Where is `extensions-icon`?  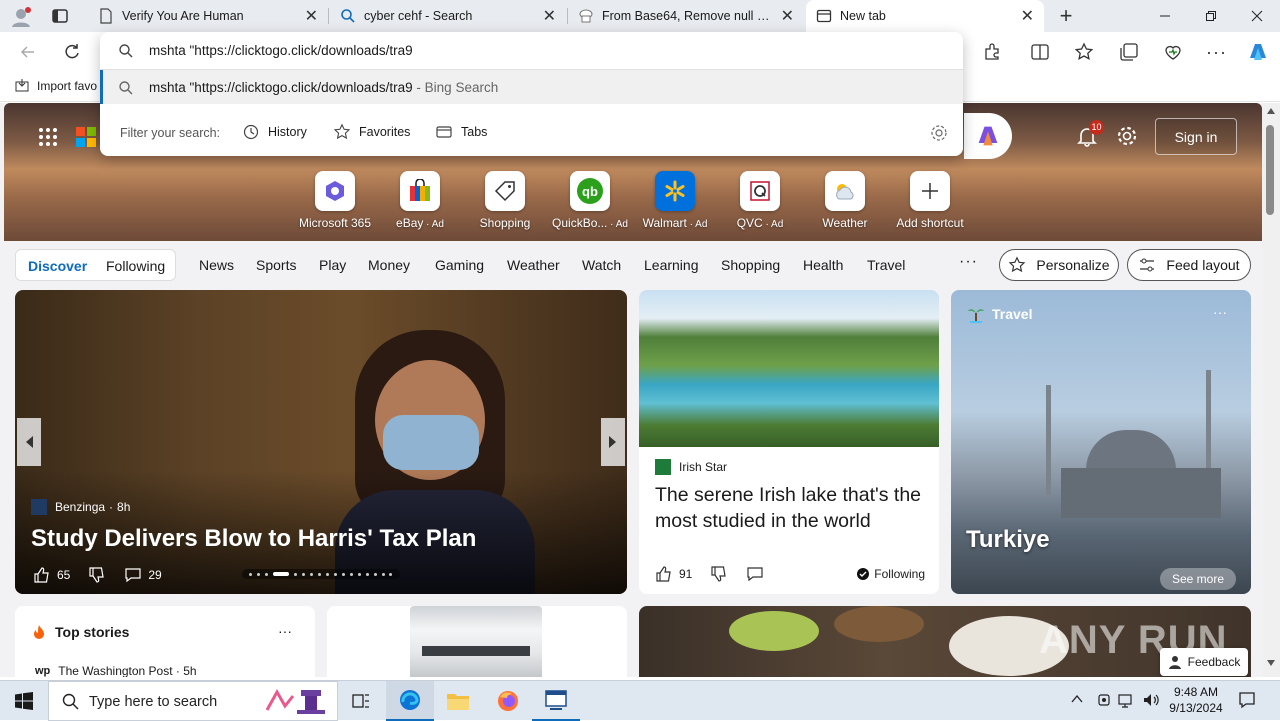
extensions-icon is located at coordinates (992, 52).